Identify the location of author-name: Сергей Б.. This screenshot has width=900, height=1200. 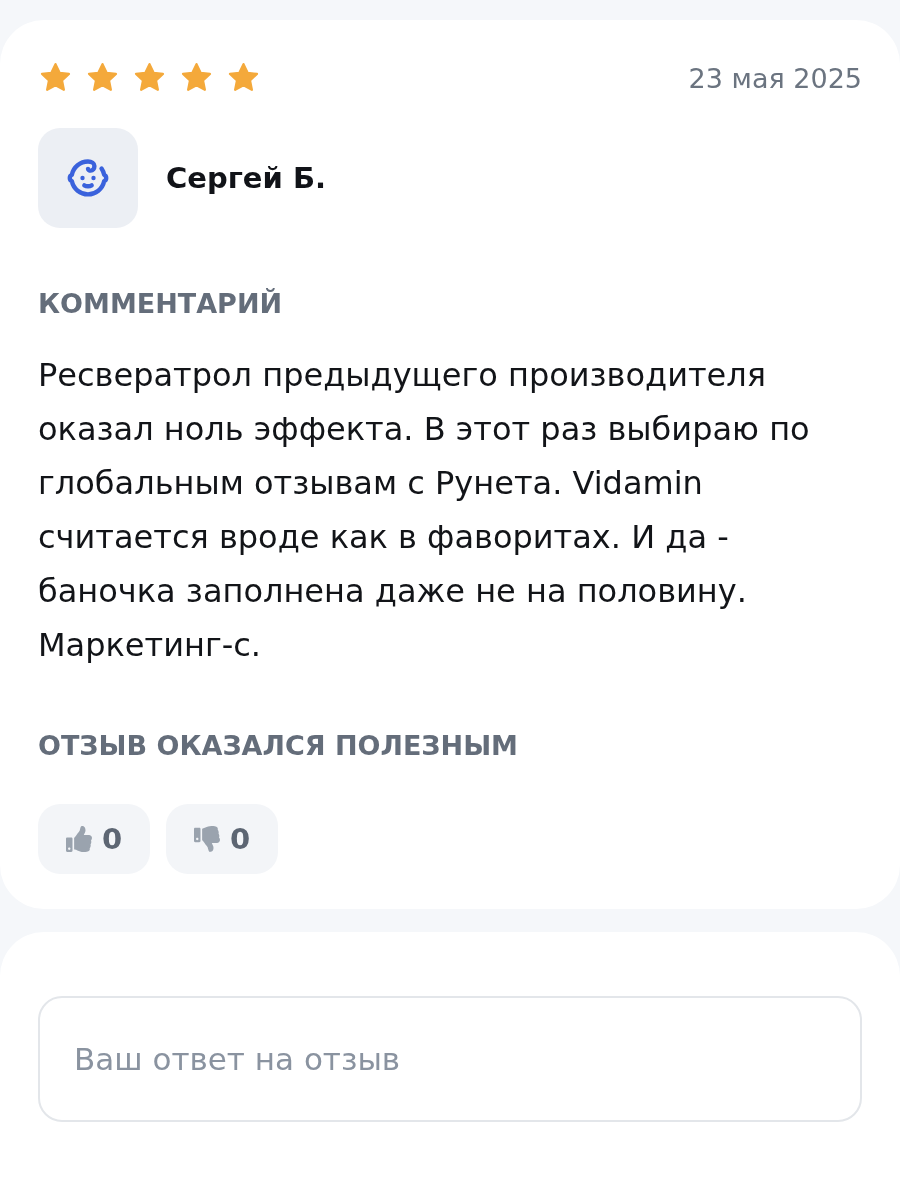
(246, 178).